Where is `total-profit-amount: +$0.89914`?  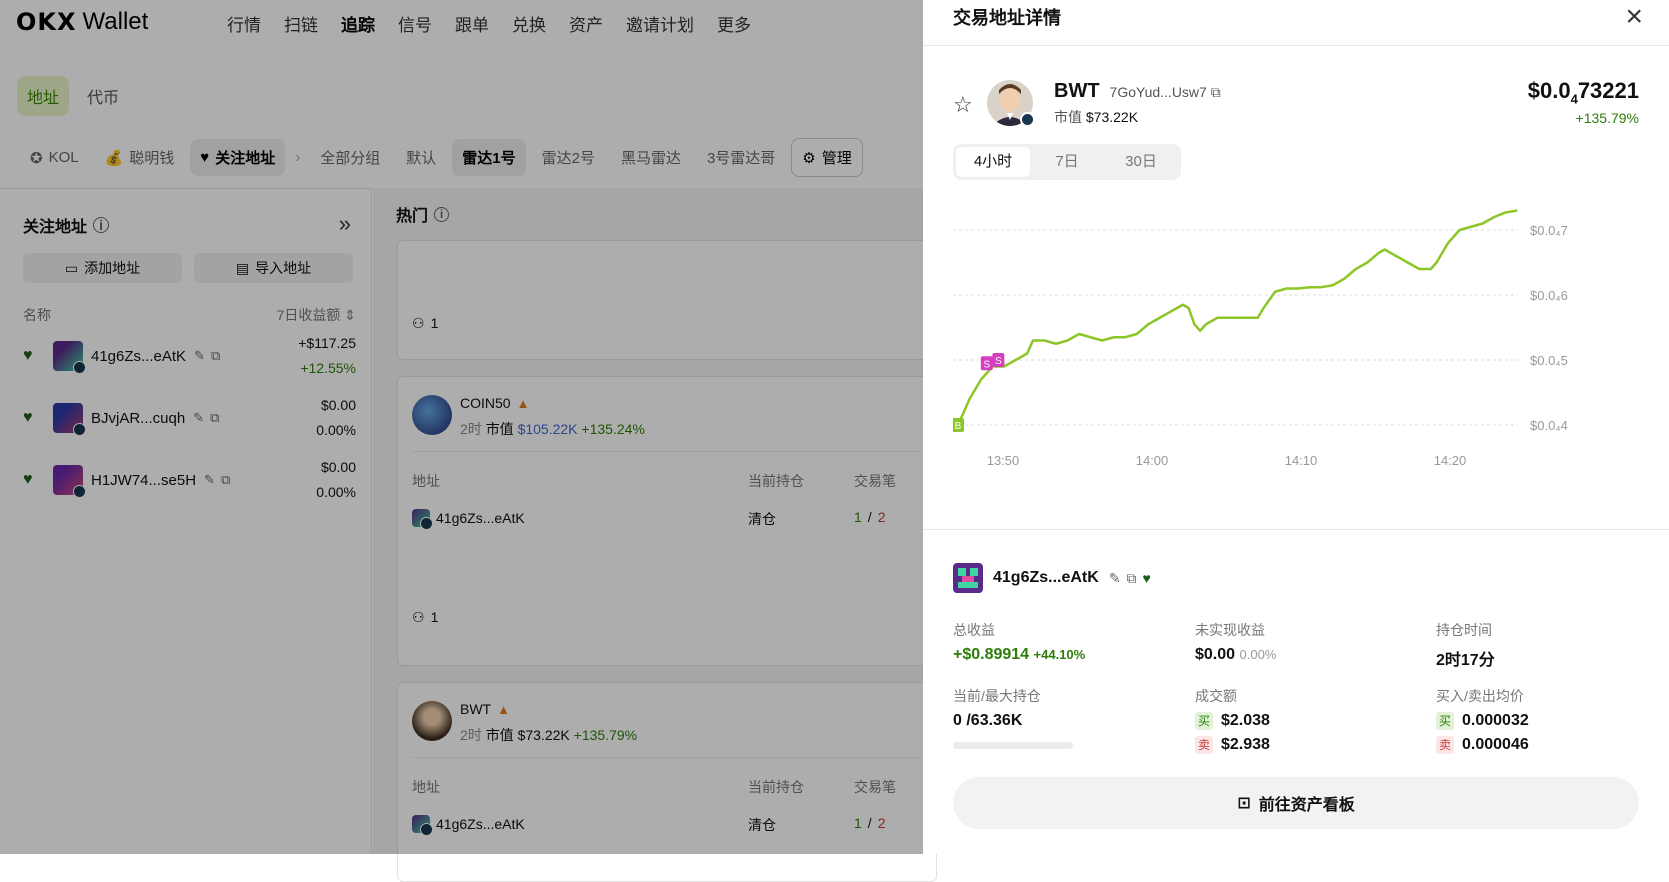
total-profit-amount: +$0.89914 is located at coordinates (991, 654).